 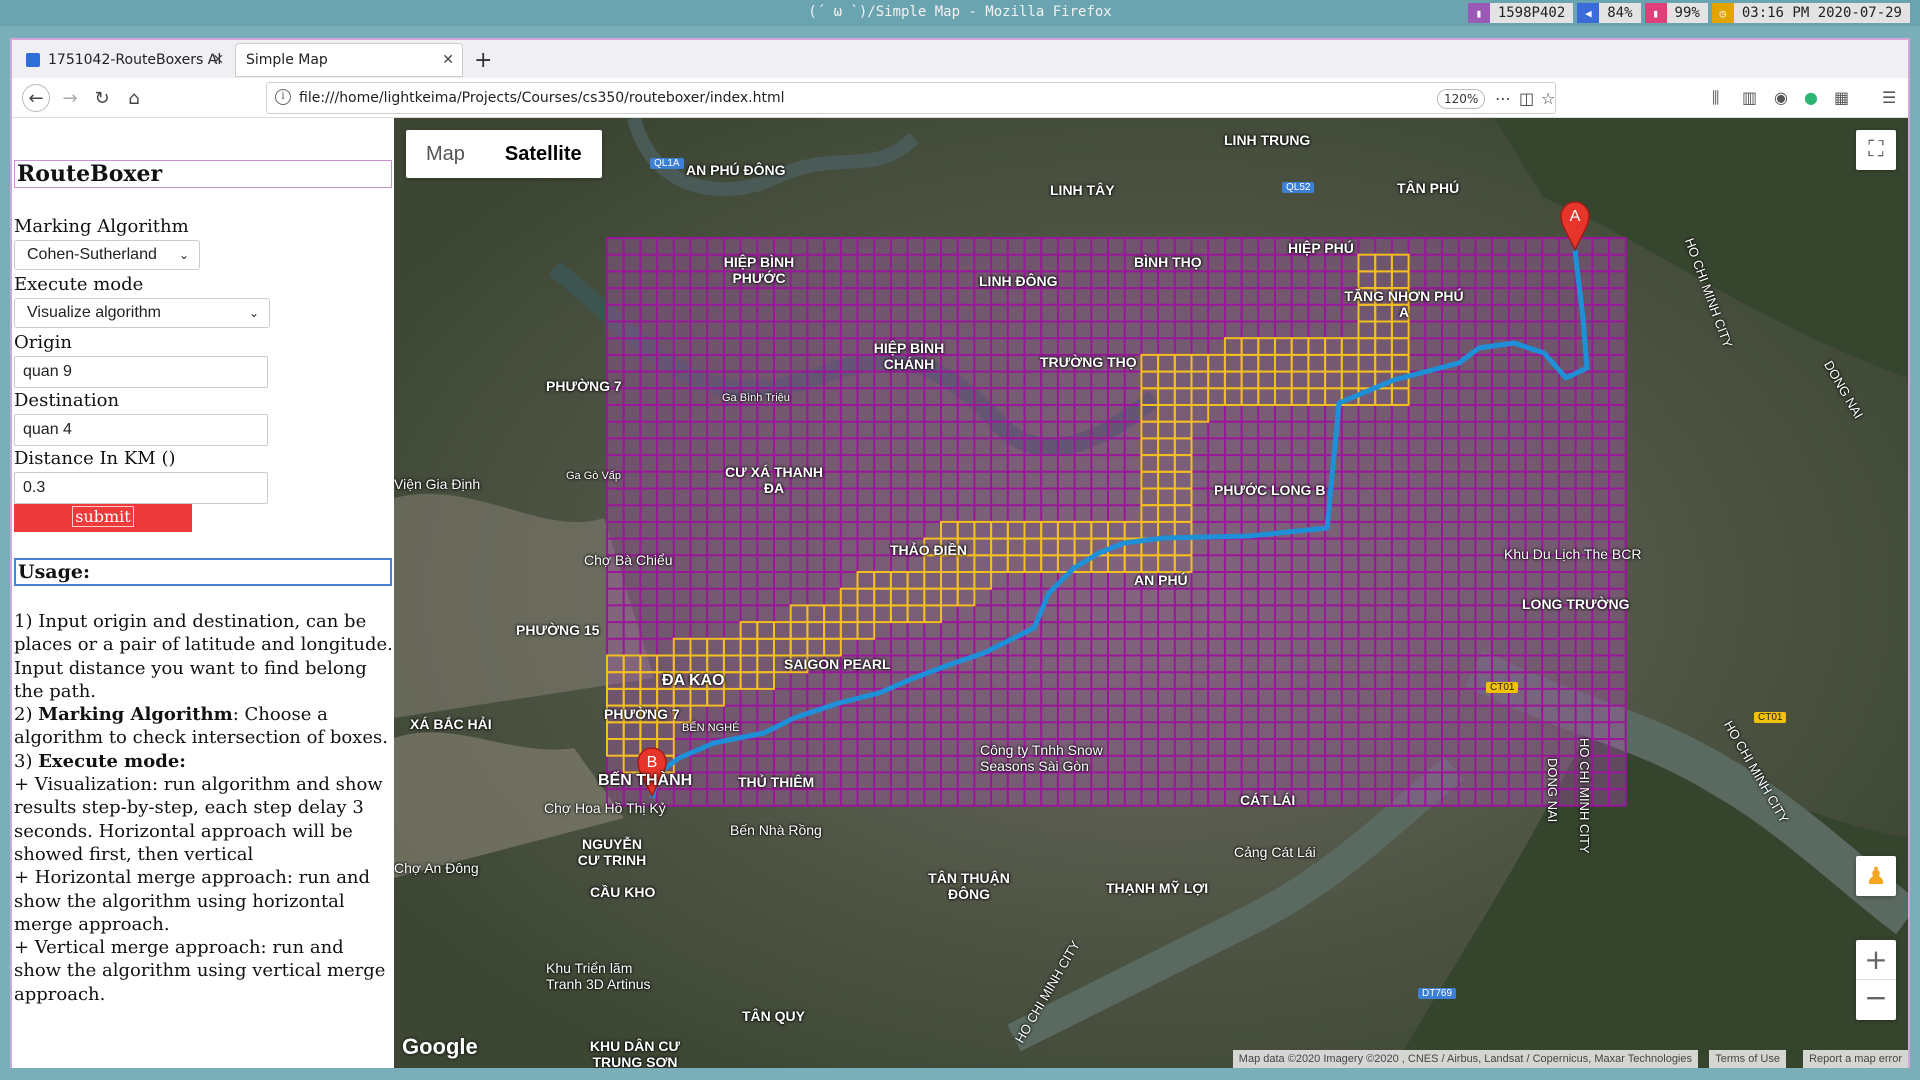 I want to click on map-label: ĐA KAO, so click(x=693, y=680).